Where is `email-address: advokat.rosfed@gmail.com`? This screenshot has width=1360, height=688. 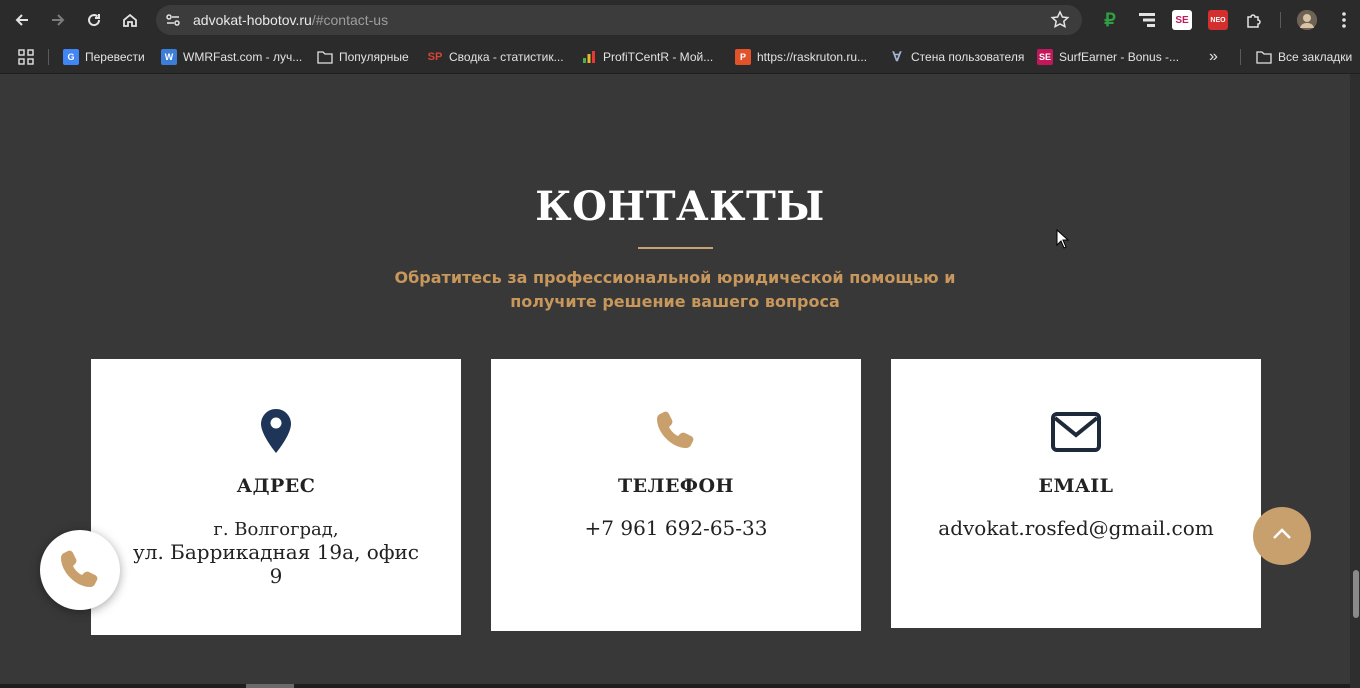 email-address: advokat.rosfed@gmail.com is located at coordinates (1076, 528).